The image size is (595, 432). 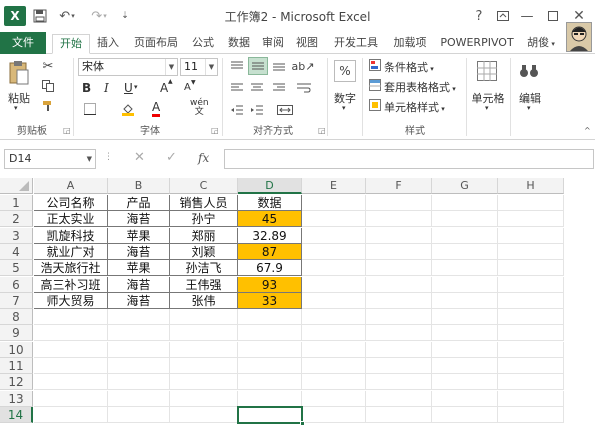 I want to click on table-format-button: 套用表格格式 ▾, so click(x=420, y=87).